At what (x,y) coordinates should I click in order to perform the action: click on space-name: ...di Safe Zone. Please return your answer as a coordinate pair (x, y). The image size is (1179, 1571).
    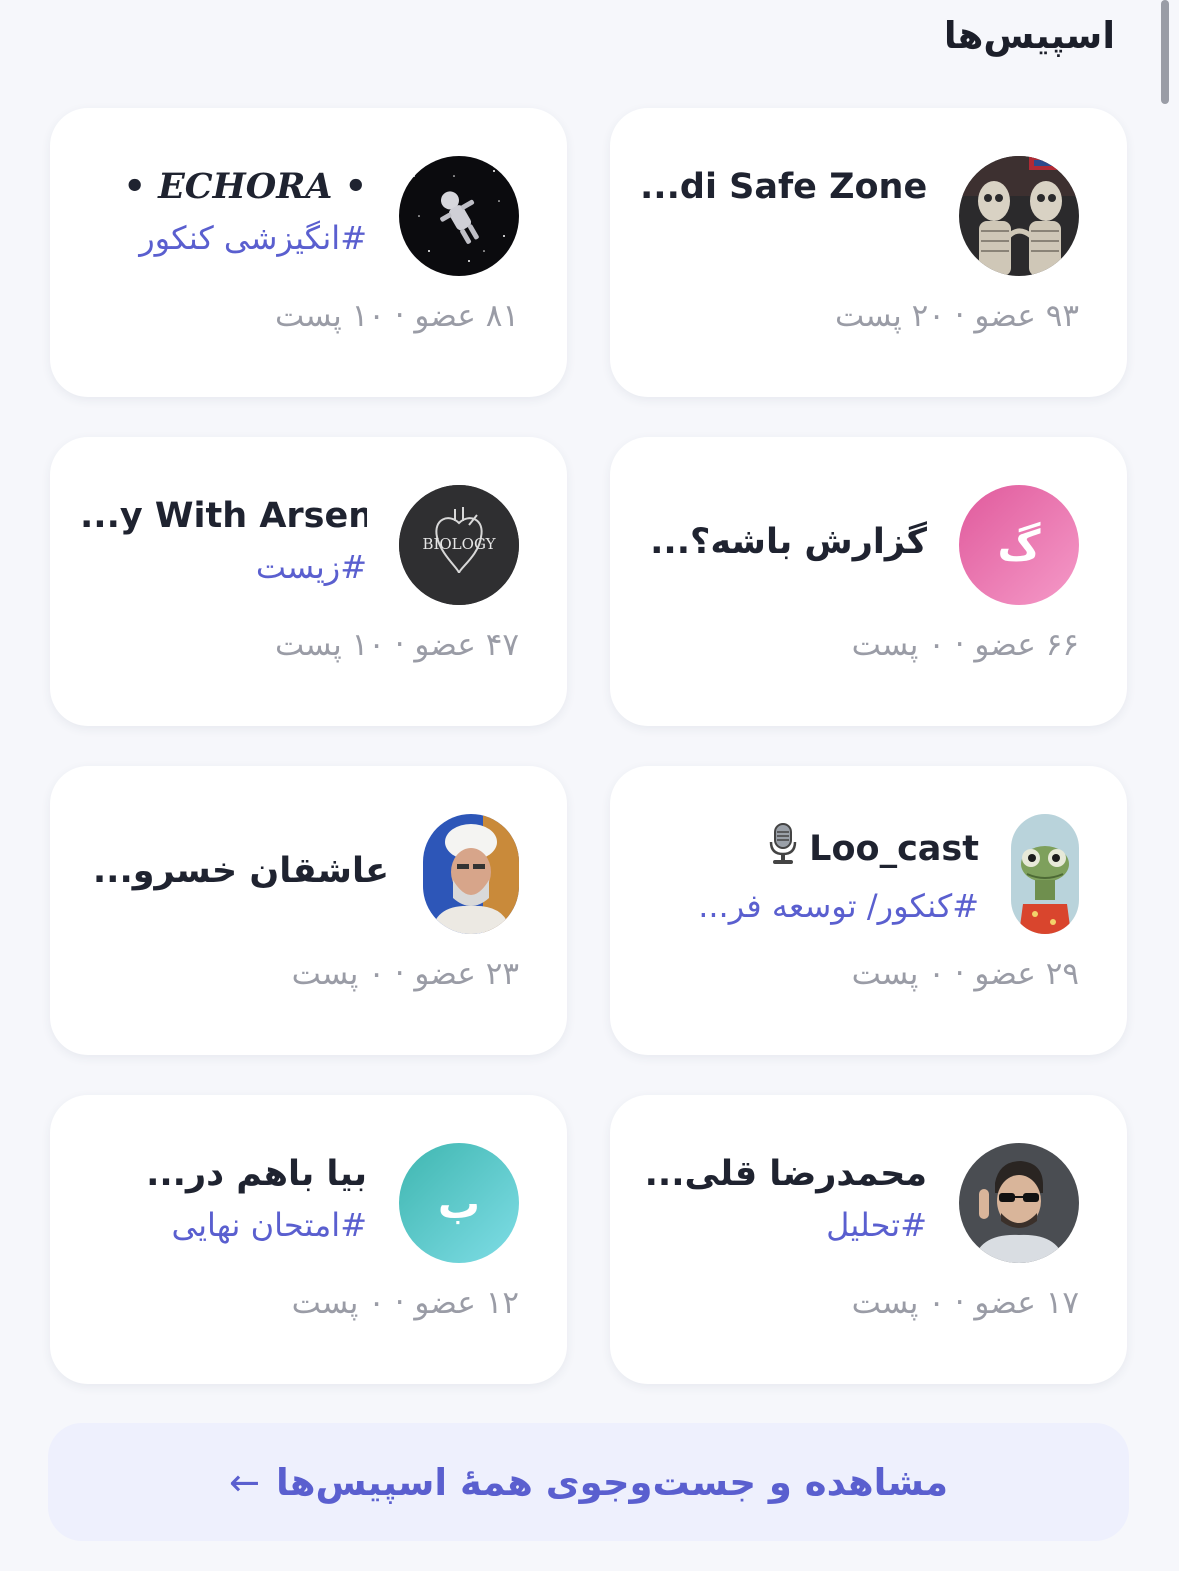
    Looking at the image, I should click on (783, 187).